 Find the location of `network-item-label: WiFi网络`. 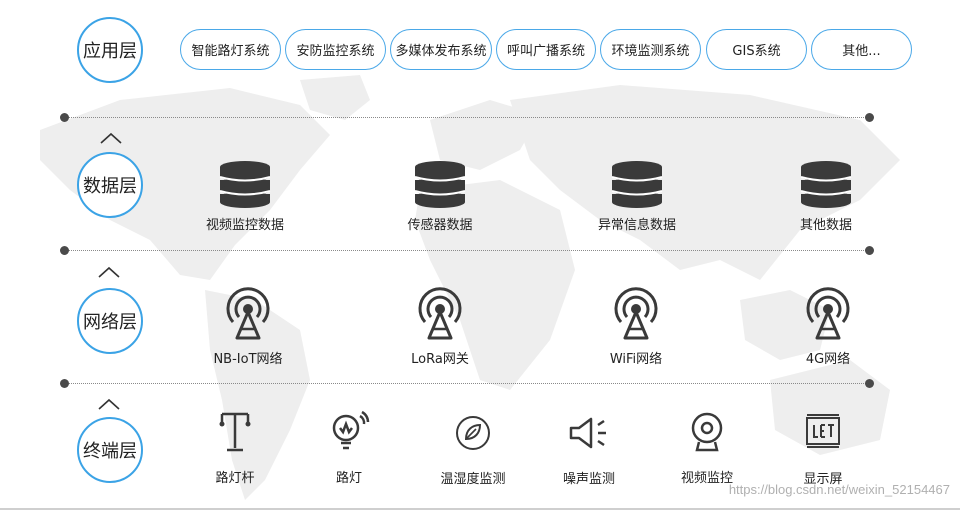

network-item-label: WiFi网络 is located at coordinates (636, 359).